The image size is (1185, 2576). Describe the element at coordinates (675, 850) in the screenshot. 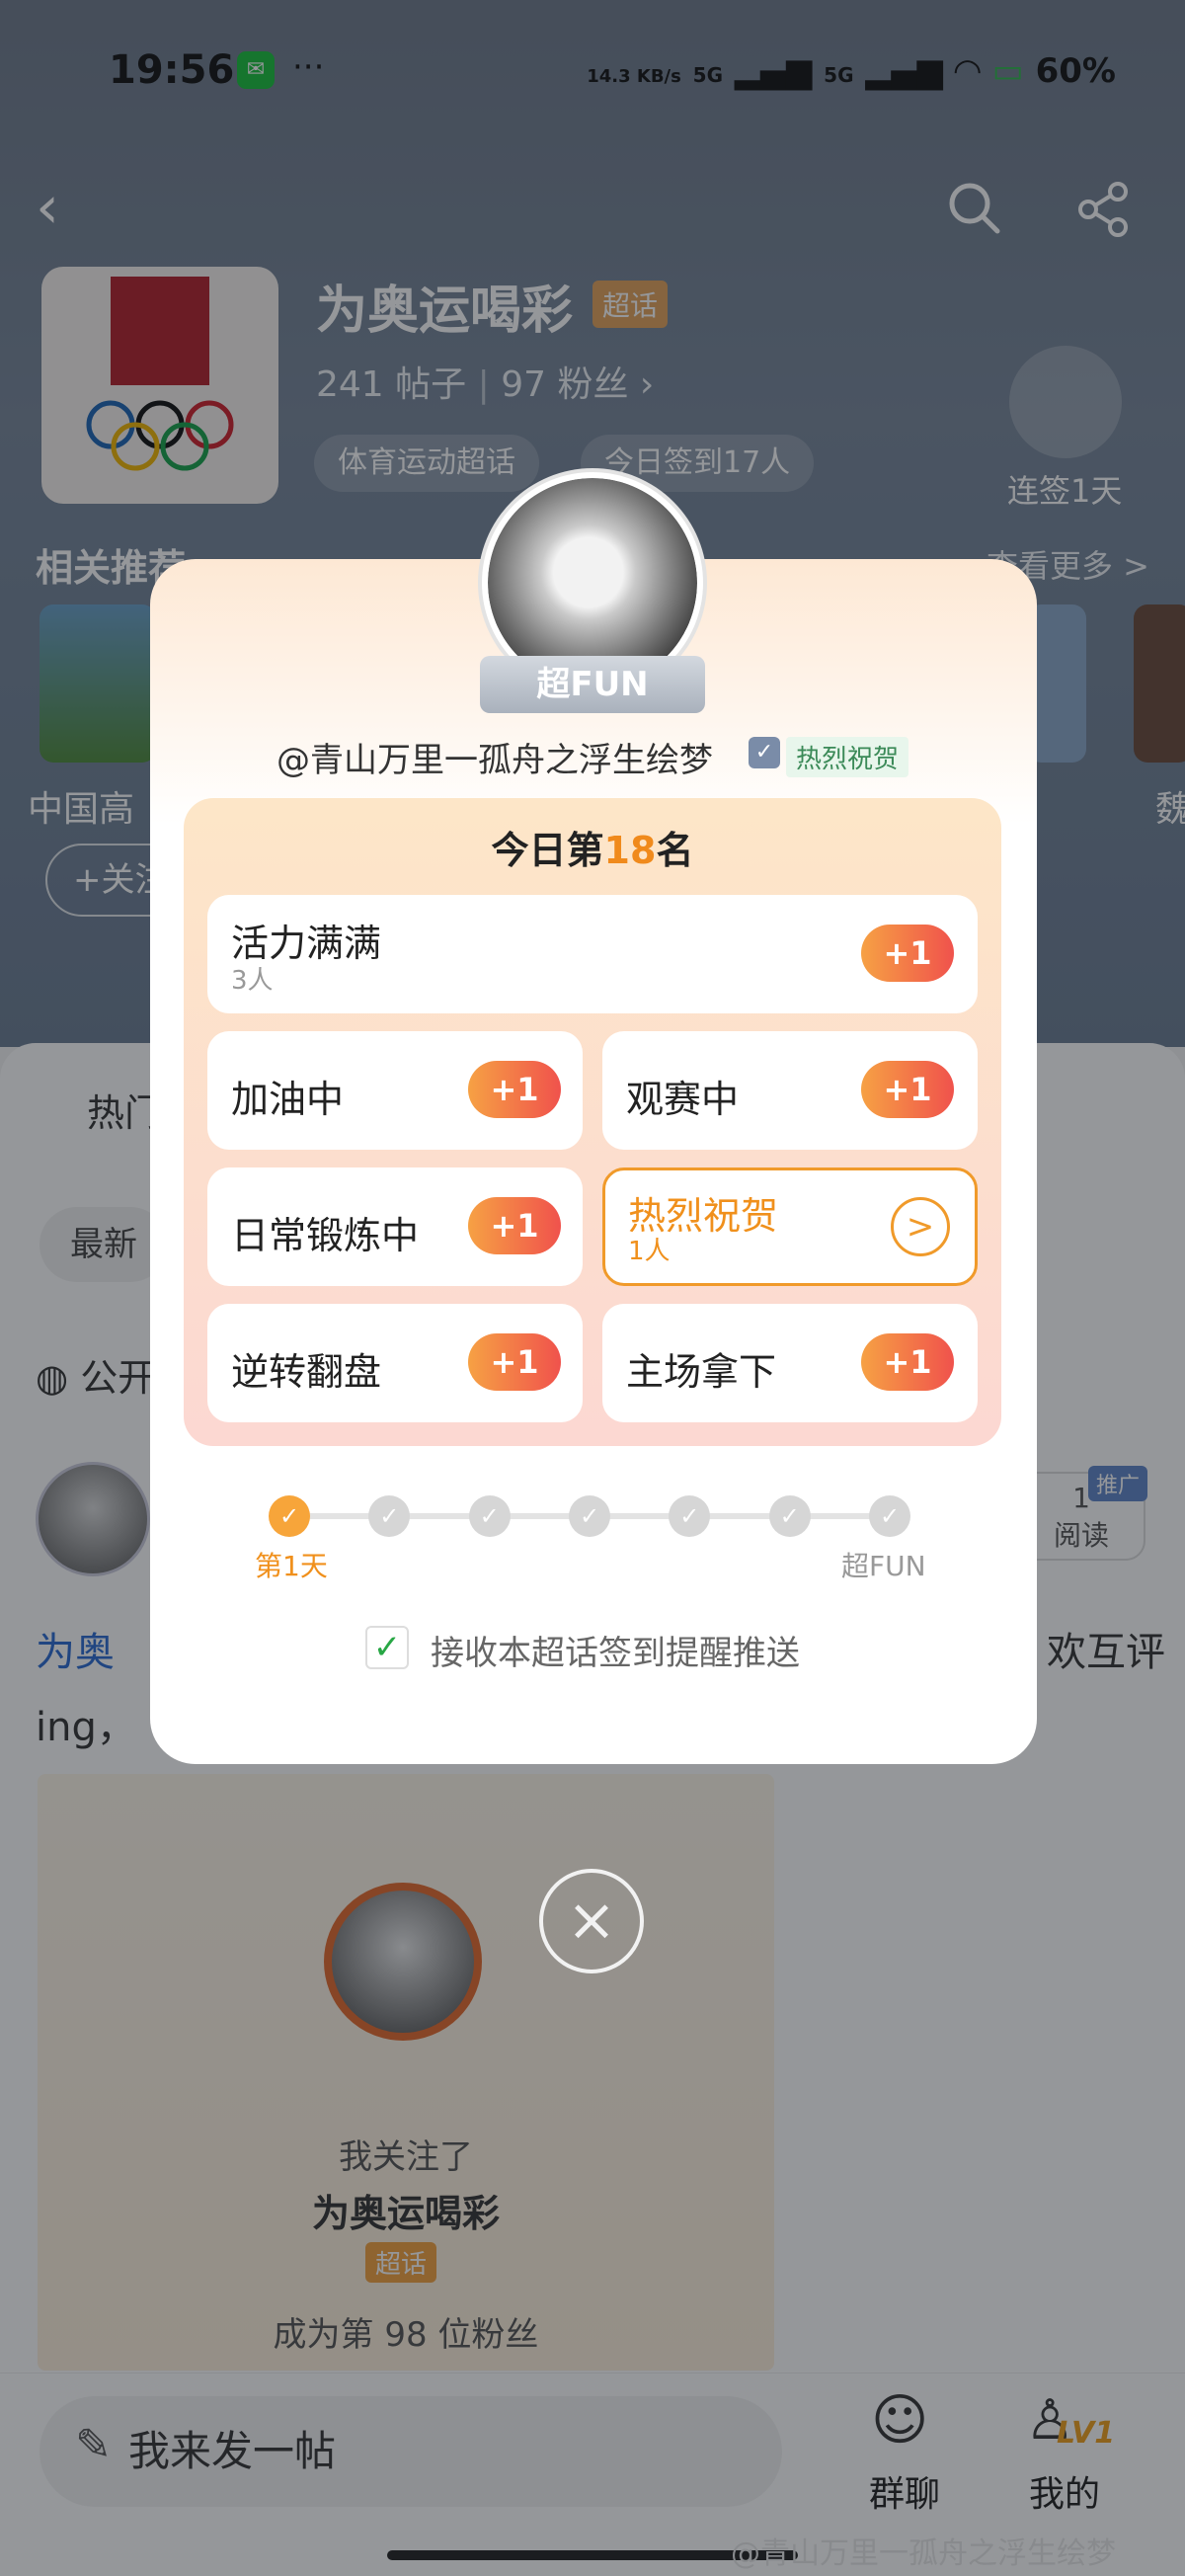

I see `rank-suffix: 名` at that location.